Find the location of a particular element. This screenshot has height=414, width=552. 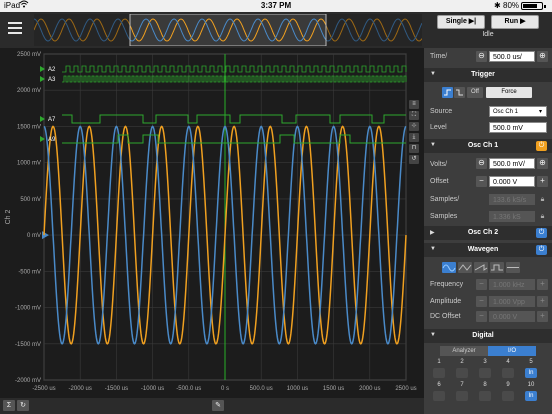

osc-ch2-section-header: ▶ Osc Ch 2 ⏻ is located at coordinates (488, 233).